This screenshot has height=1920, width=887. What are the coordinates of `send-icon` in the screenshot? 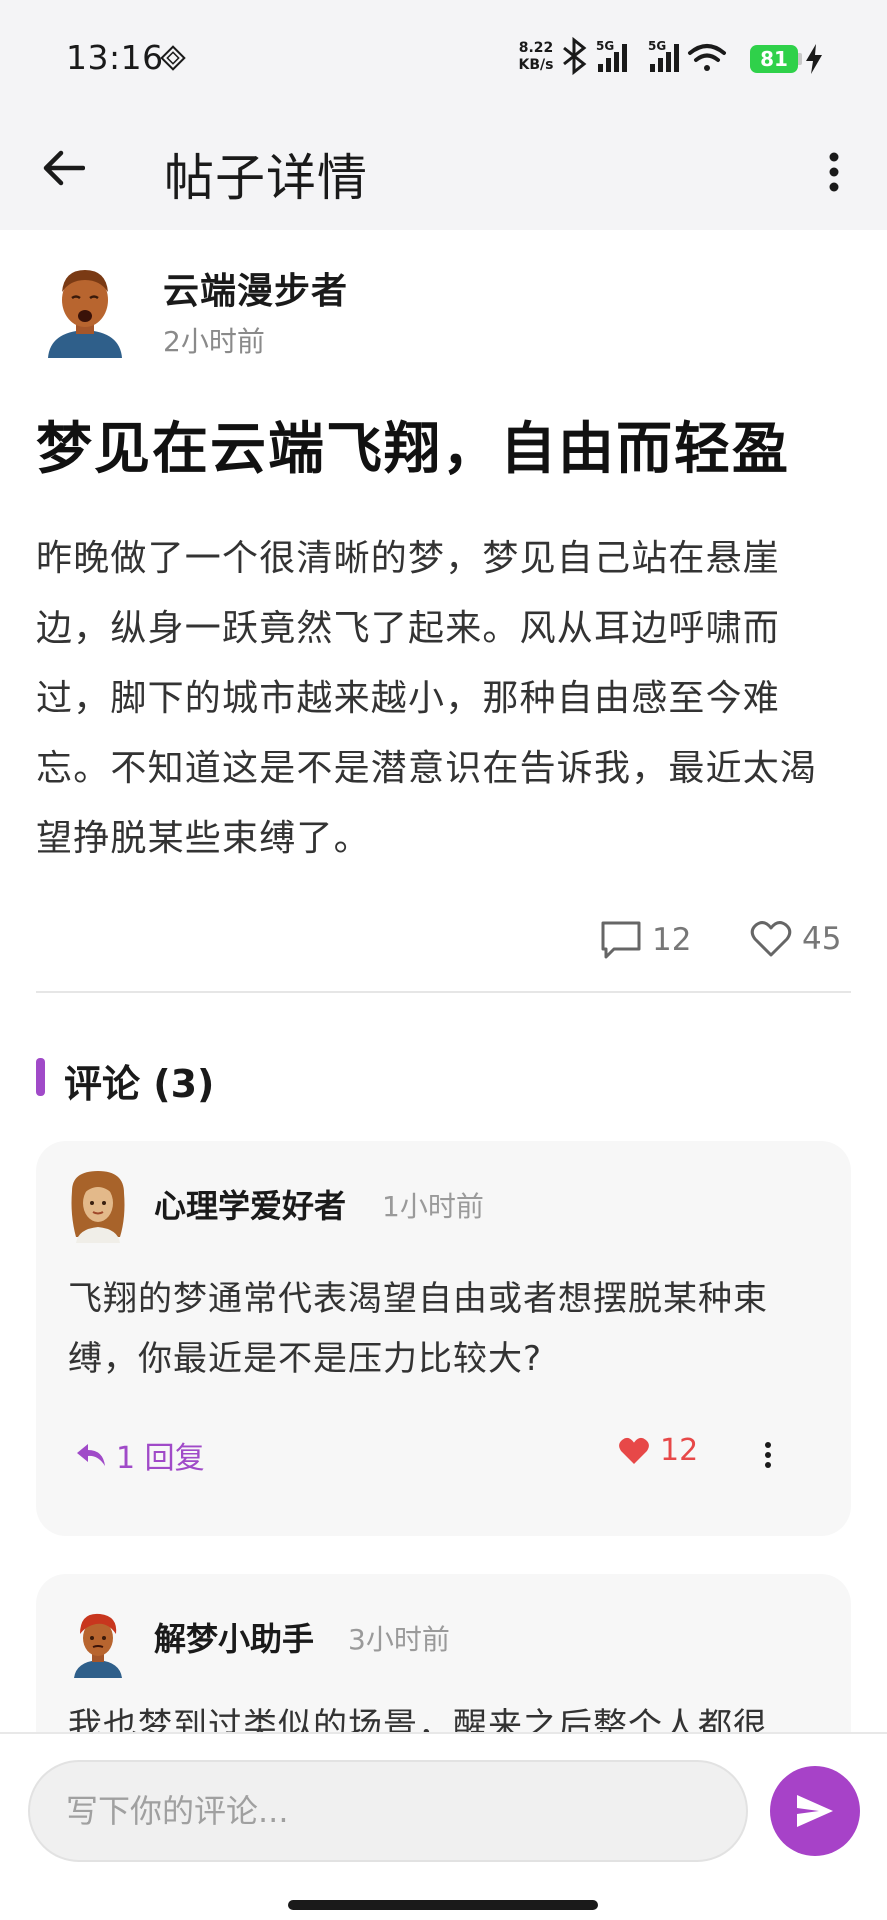 It's located at (815, 1811).